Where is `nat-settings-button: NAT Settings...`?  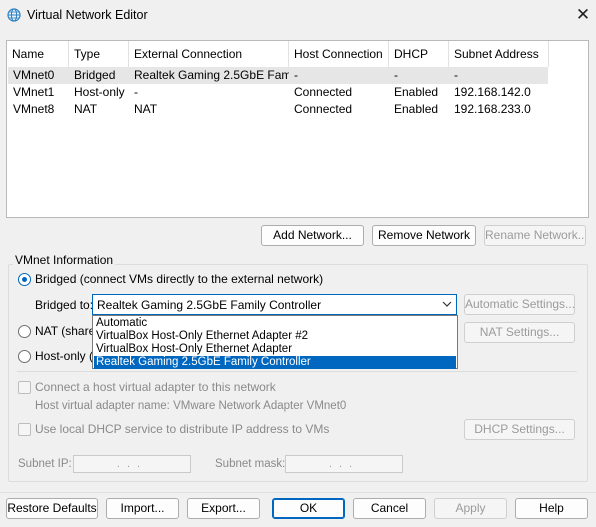
nat-settings-button: NAT Settings... is located at coordinates (519, 332).